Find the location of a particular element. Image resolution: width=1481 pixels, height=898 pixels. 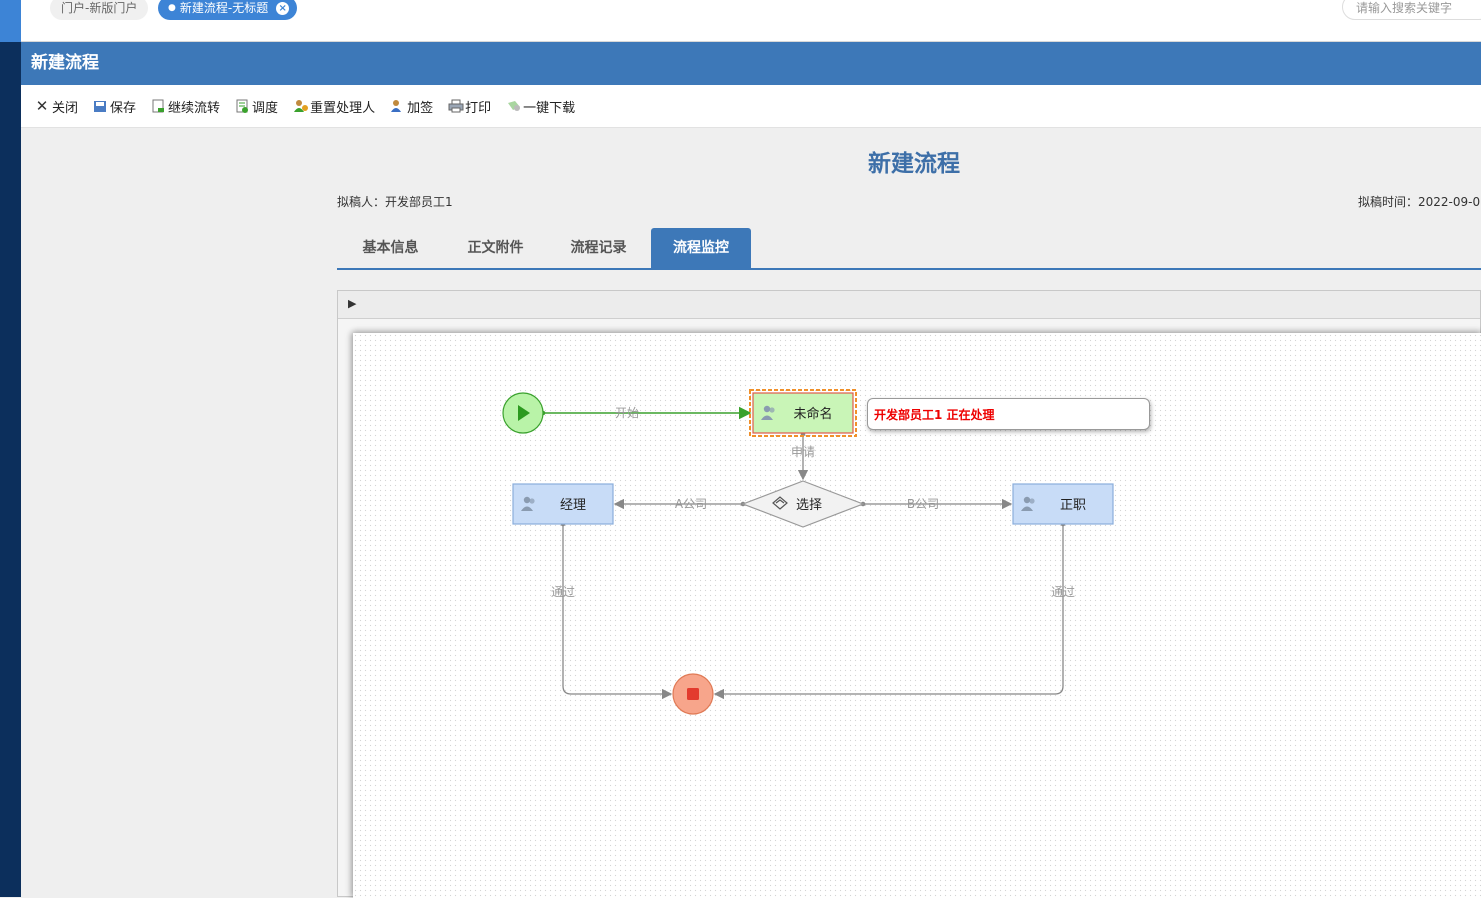

download-icon is located at coordinates (513, 106).